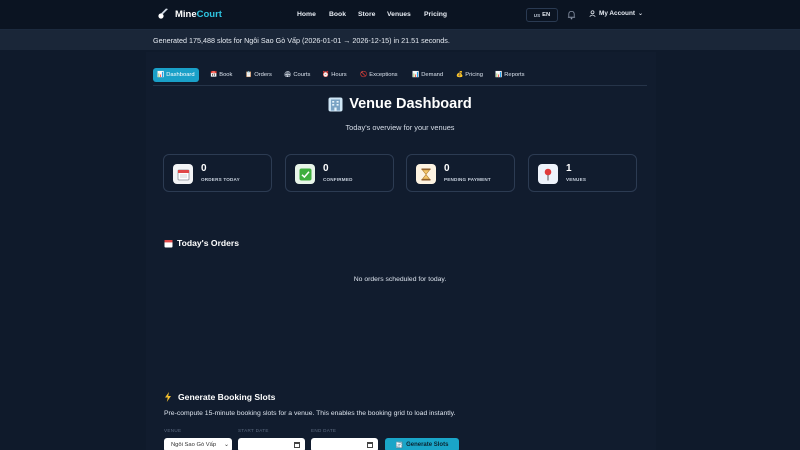 This screenshot has width=800, height=450. I want to click on flag-label: US, so click(537, 15).